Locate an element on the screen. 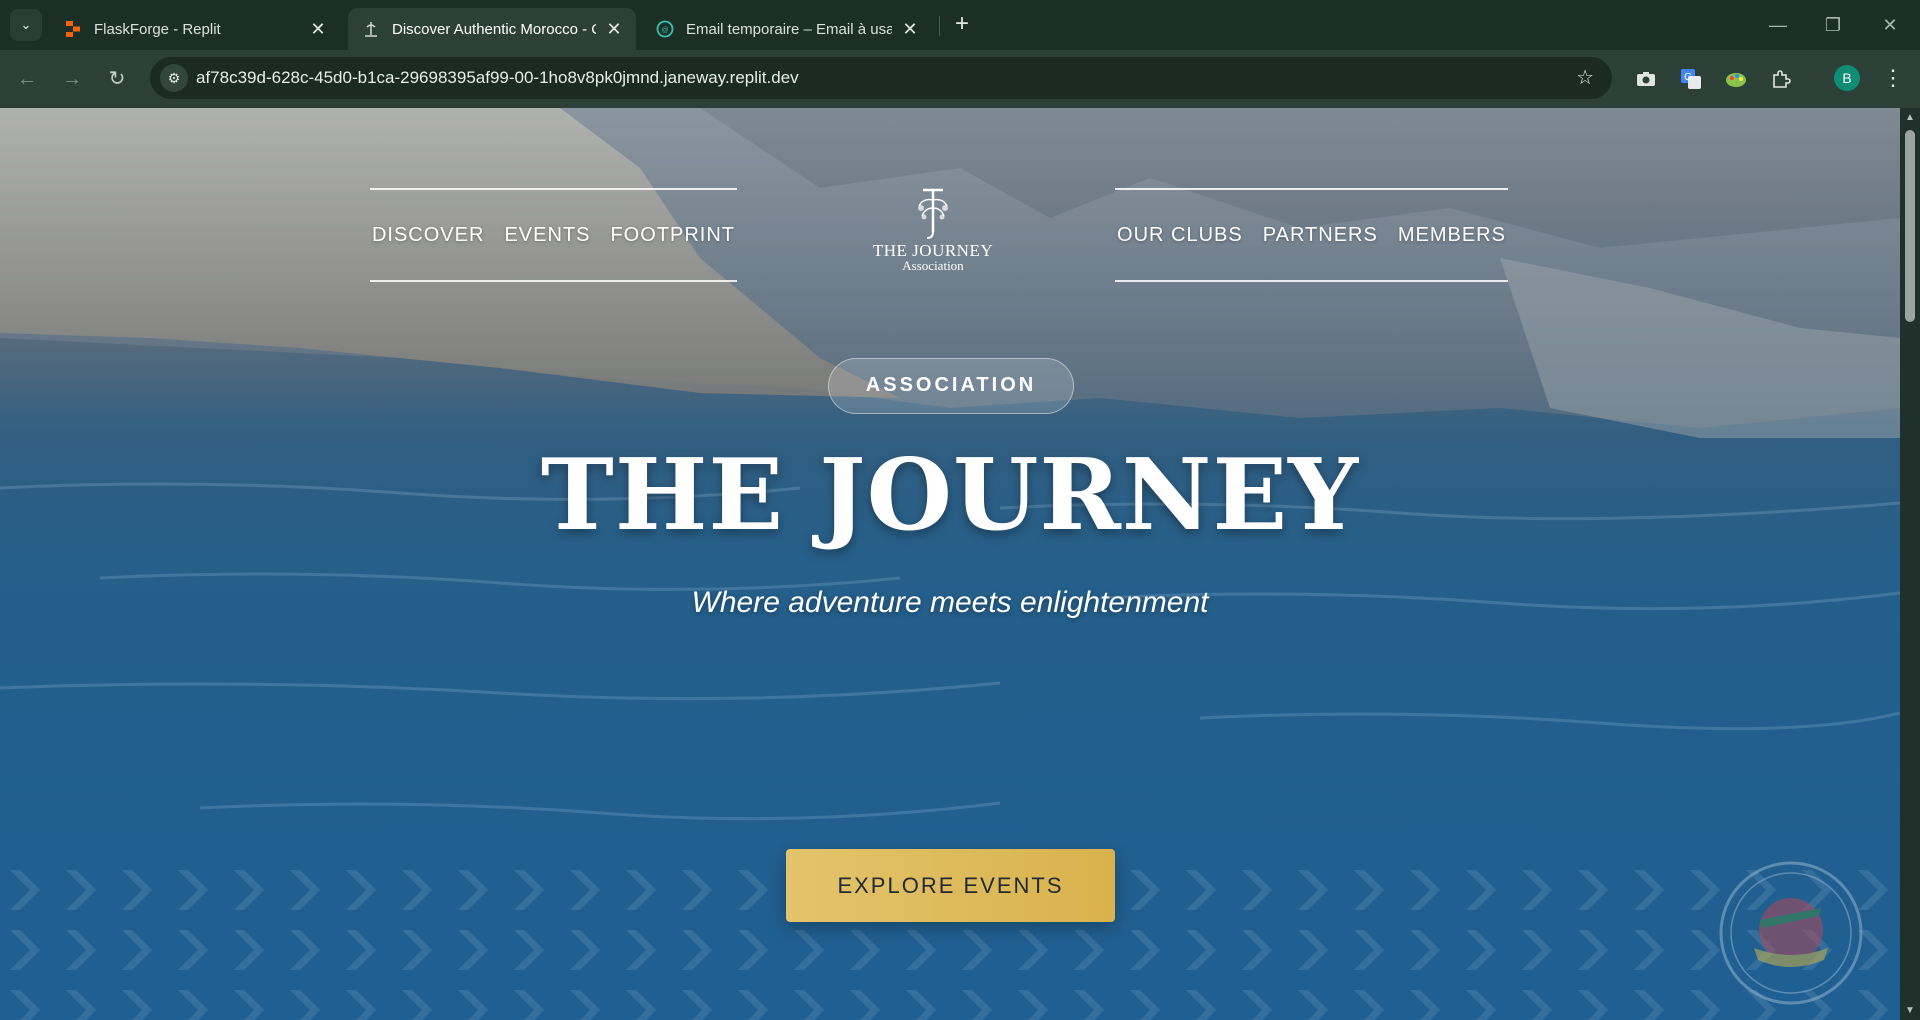 The image size is (1920, 1020). nav-link-events: EVENTS is located at coordinates (547, 235).